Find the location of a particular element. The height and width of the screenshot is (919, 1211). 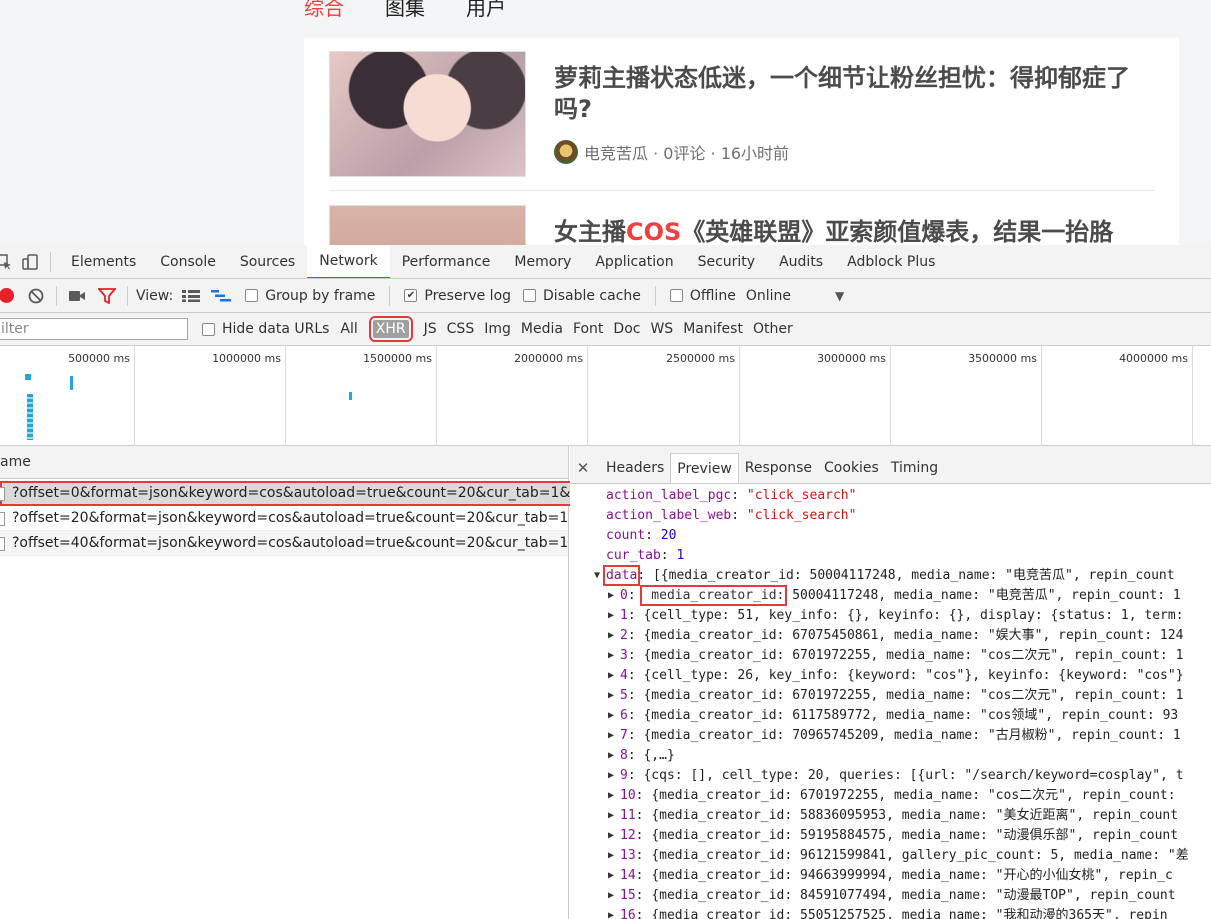

filter-type-css: CSS is located at coordinates (461, 329).